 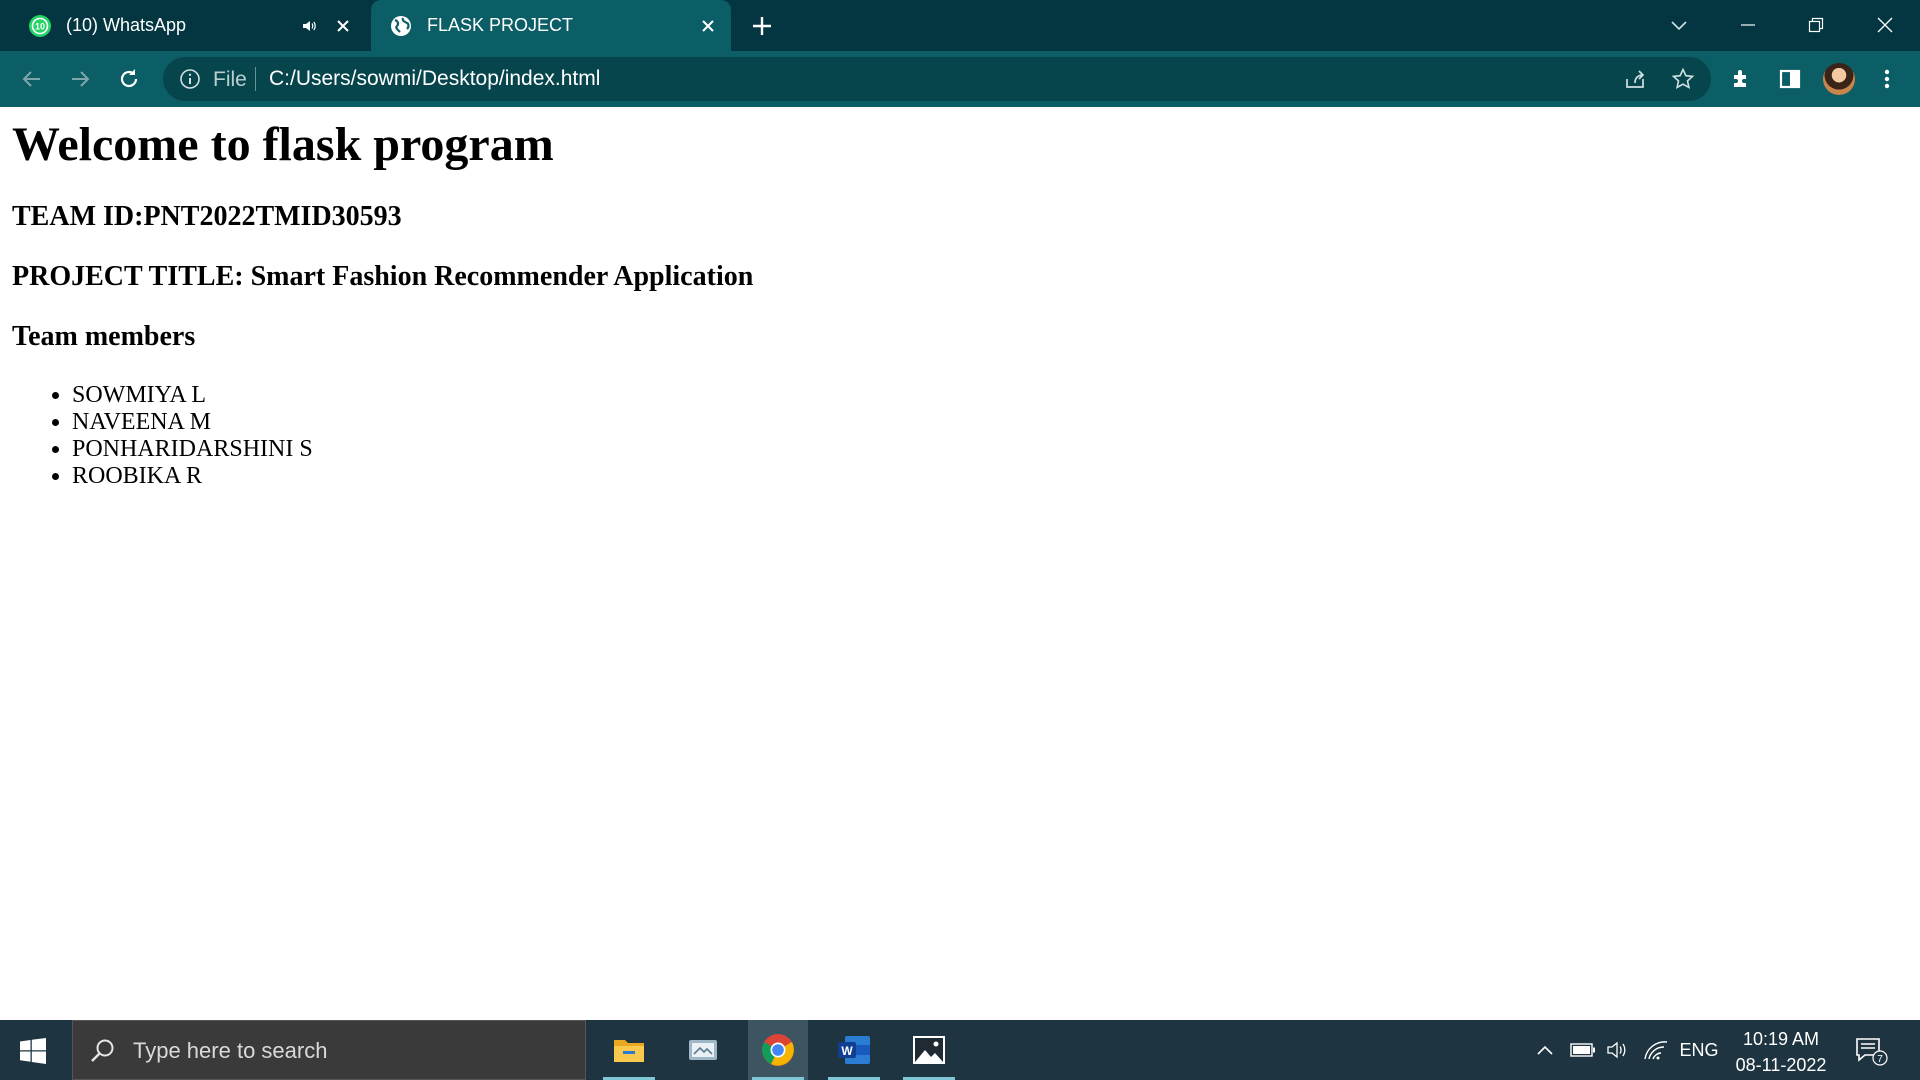 I want to click on speaker-icon, so click(x=309, y=26).